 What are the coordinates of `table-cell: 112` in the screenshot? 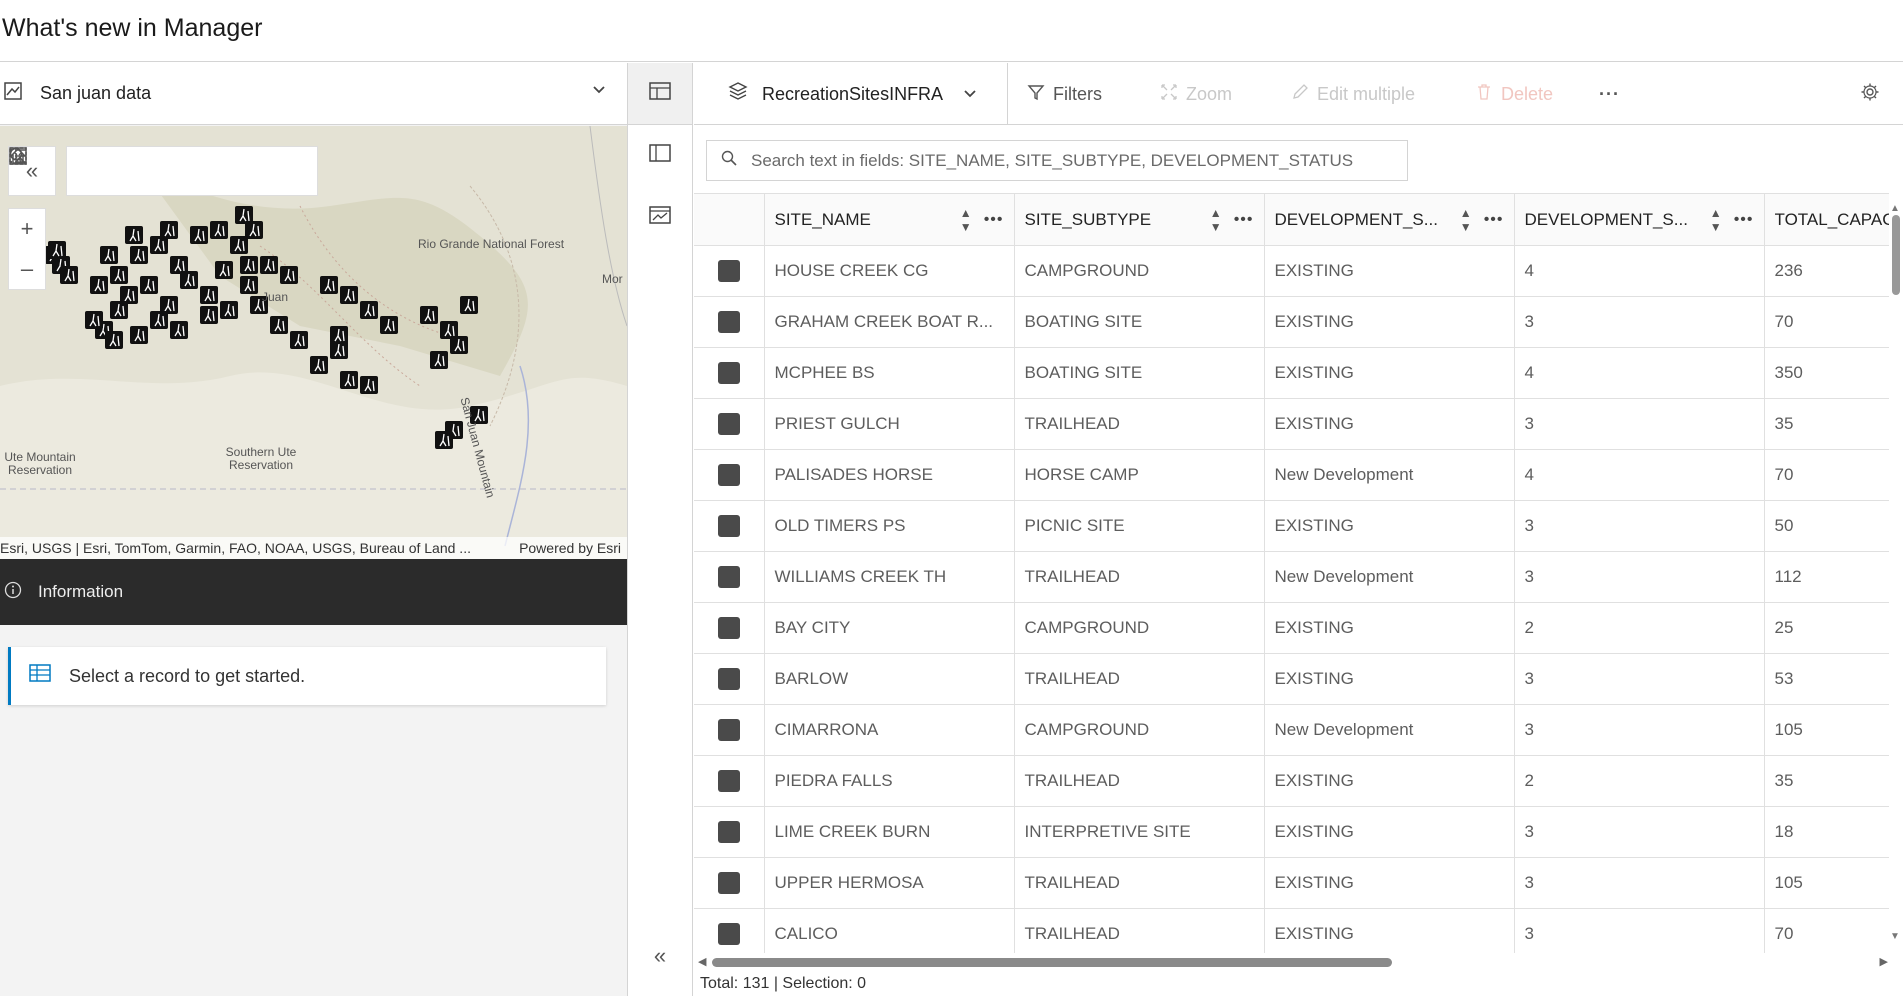 It's located at (1826, 577).